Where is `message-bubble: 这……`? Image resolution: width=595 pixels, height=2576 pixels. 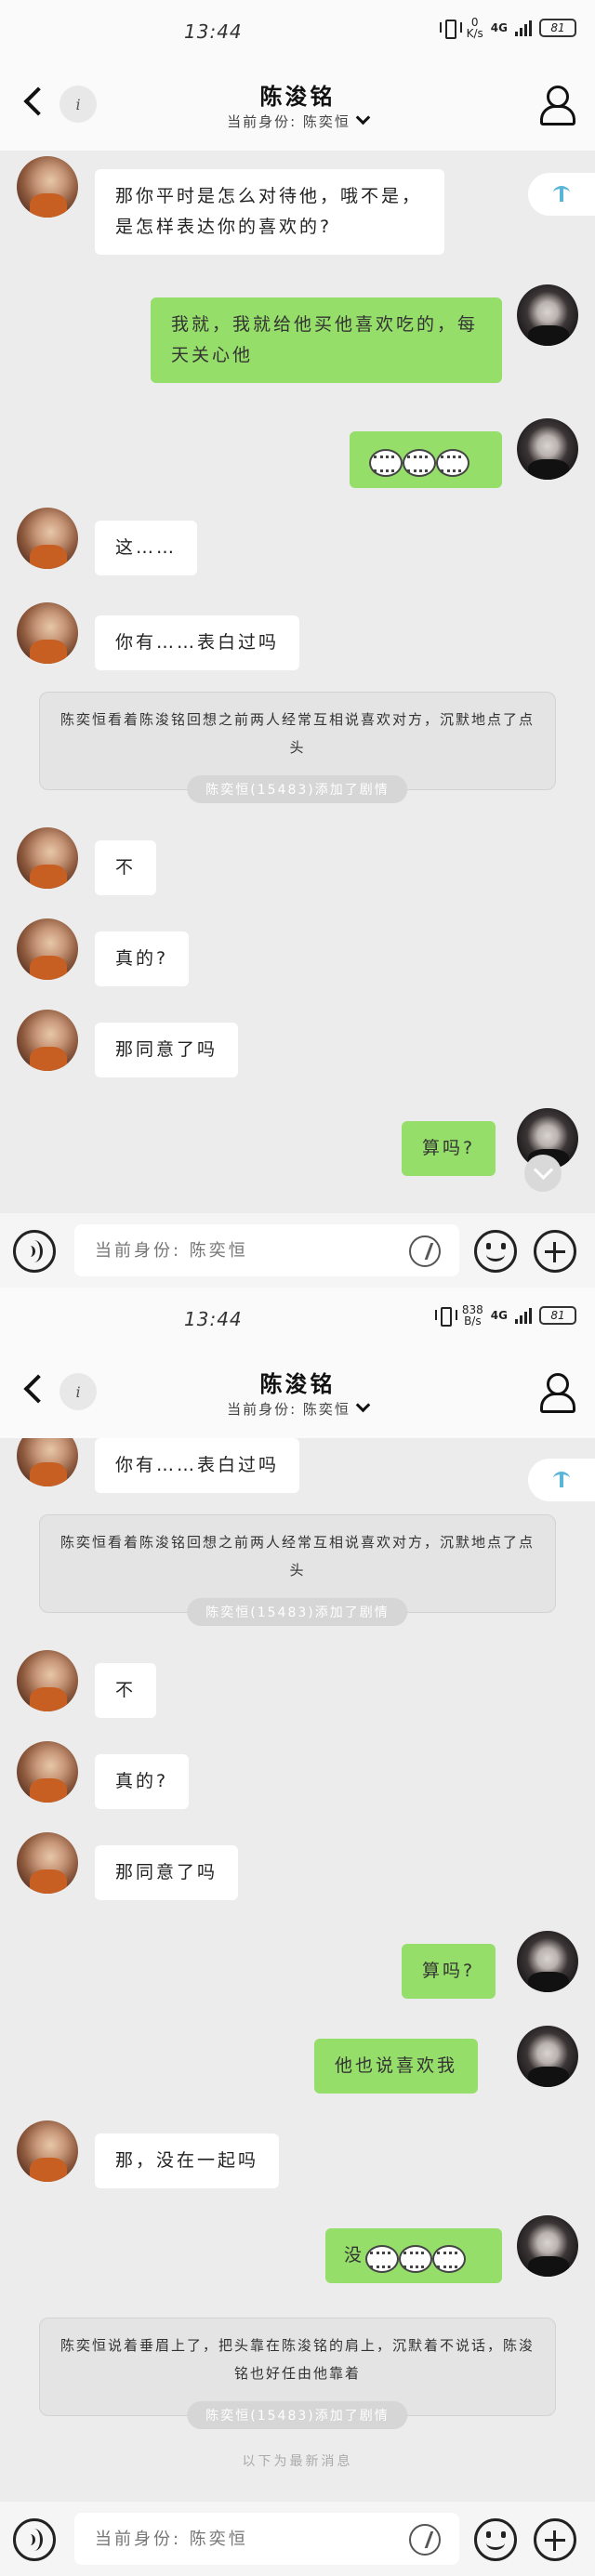
message-bubble: 这…… is located at coordinates (146, 548).